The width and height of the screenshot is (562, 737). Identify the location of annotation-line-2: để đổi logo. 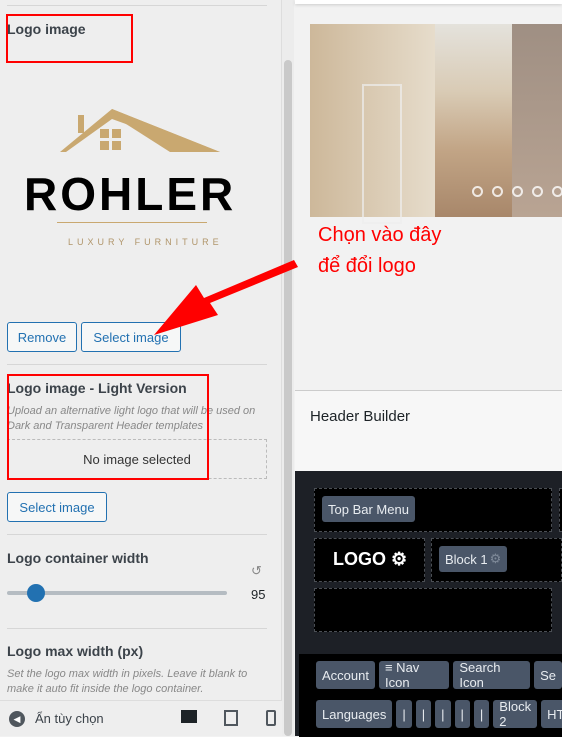
(367, 266).